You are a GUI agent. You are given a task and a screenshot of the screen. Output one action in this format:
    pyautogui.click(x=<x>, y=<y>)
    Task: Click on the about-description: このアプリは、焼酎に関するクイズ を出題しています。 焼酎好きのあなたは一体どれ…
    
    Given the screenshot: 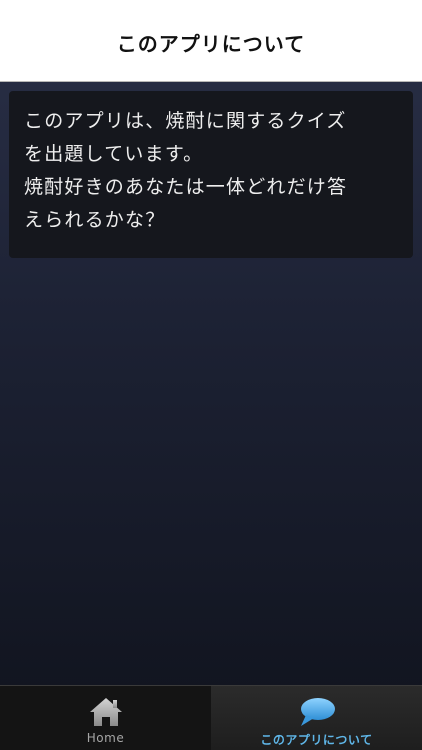 What is the action you would take?
    pyautogui.click(x=186, y=170)
    